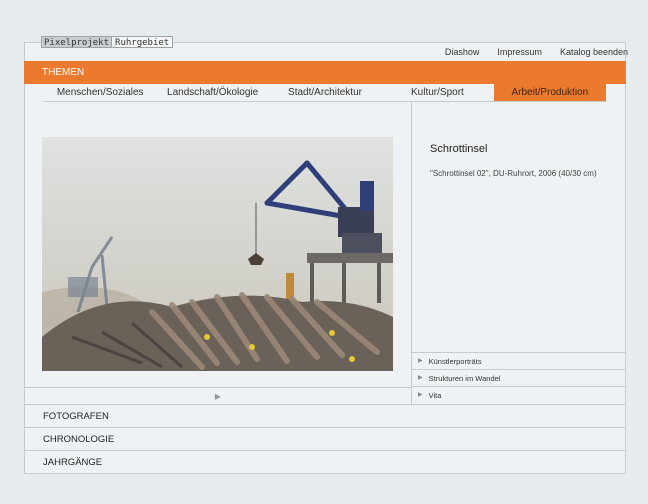 The height and width of the screenshot is (504, 648). I want to click on logo-part1: Pixelprojekt, so click(77, 42).